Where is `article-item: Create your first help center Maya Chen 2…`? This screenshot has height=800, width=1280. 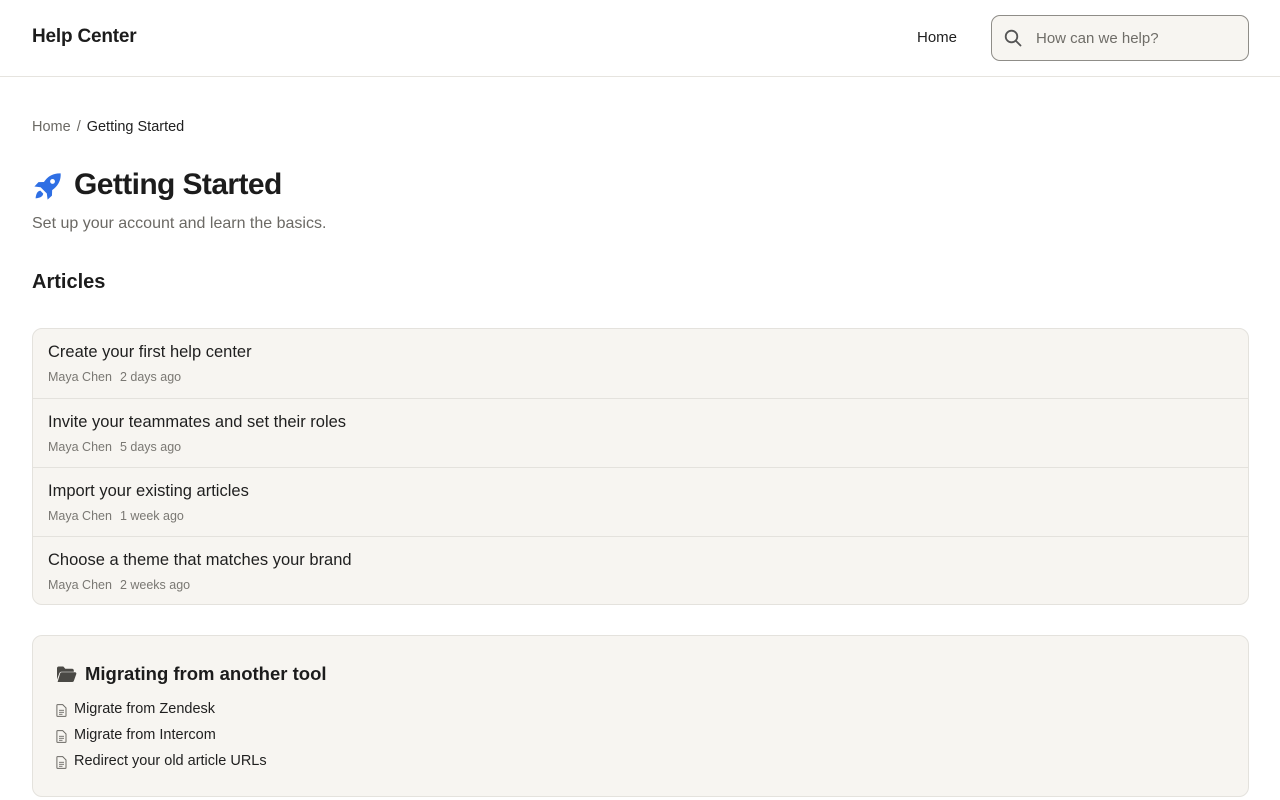
article-item: Create your first help center Maya Chen 2… is located at coordinates (640, 363).